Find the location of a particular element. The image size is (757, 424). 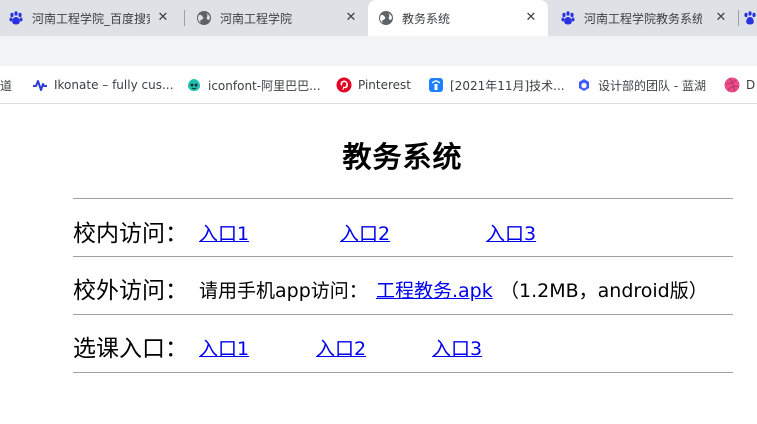

bookmark-label: 道 is located at coordinates (6, 85).